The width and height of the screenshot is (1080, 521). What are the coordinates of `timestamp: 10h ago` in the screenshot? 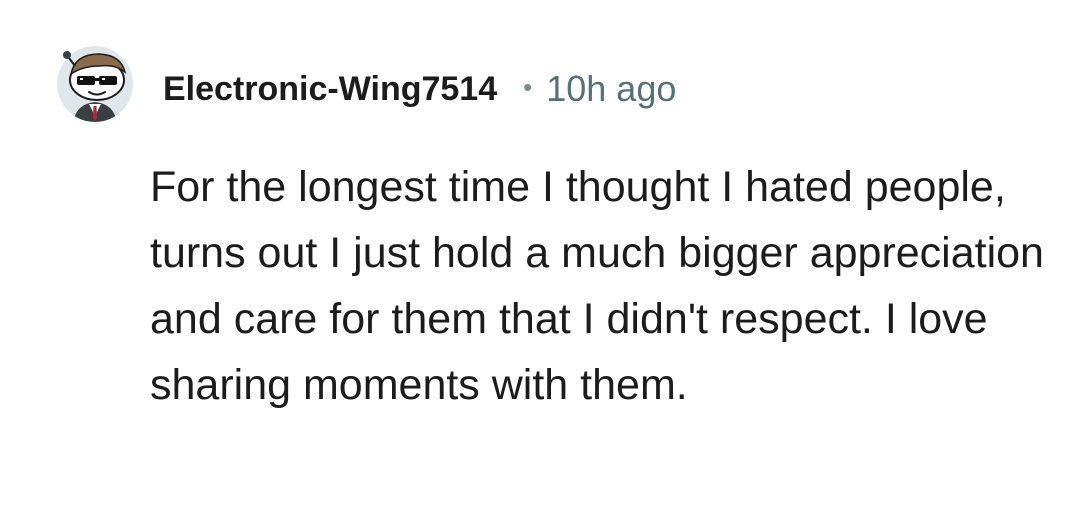 It's located at (611, 88).